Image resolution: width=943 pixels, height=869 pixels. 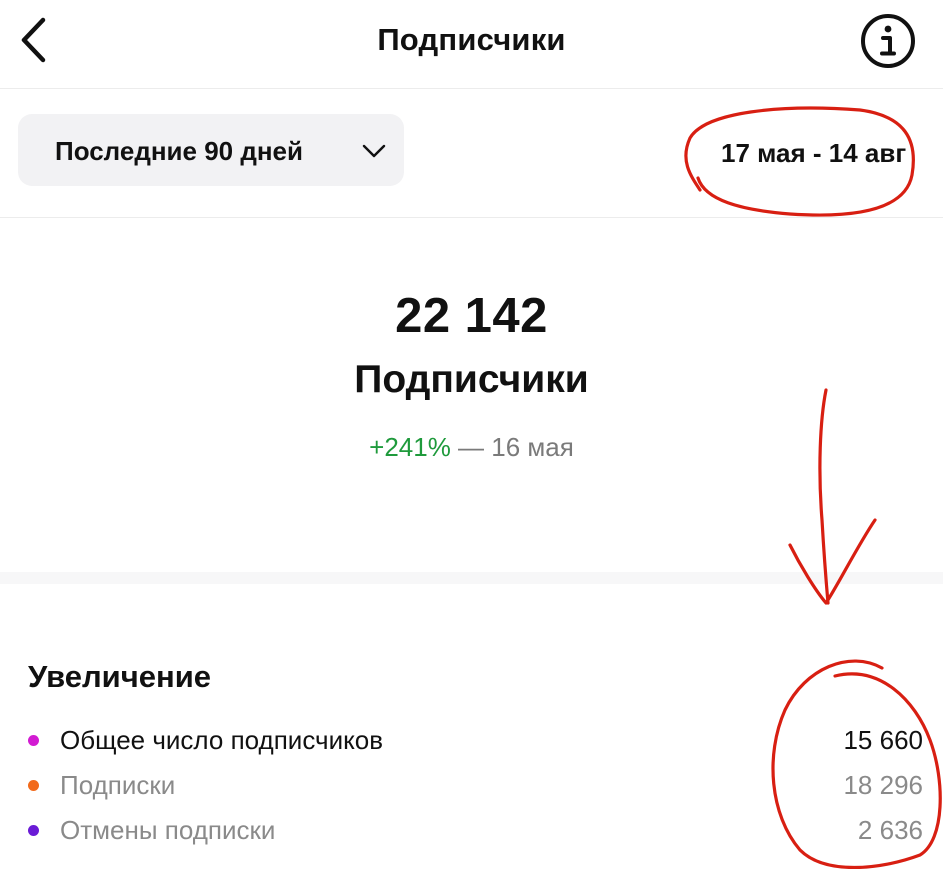 I want to click on metric-row-follows: Подписки 18 296, so click(x=471, y=786).